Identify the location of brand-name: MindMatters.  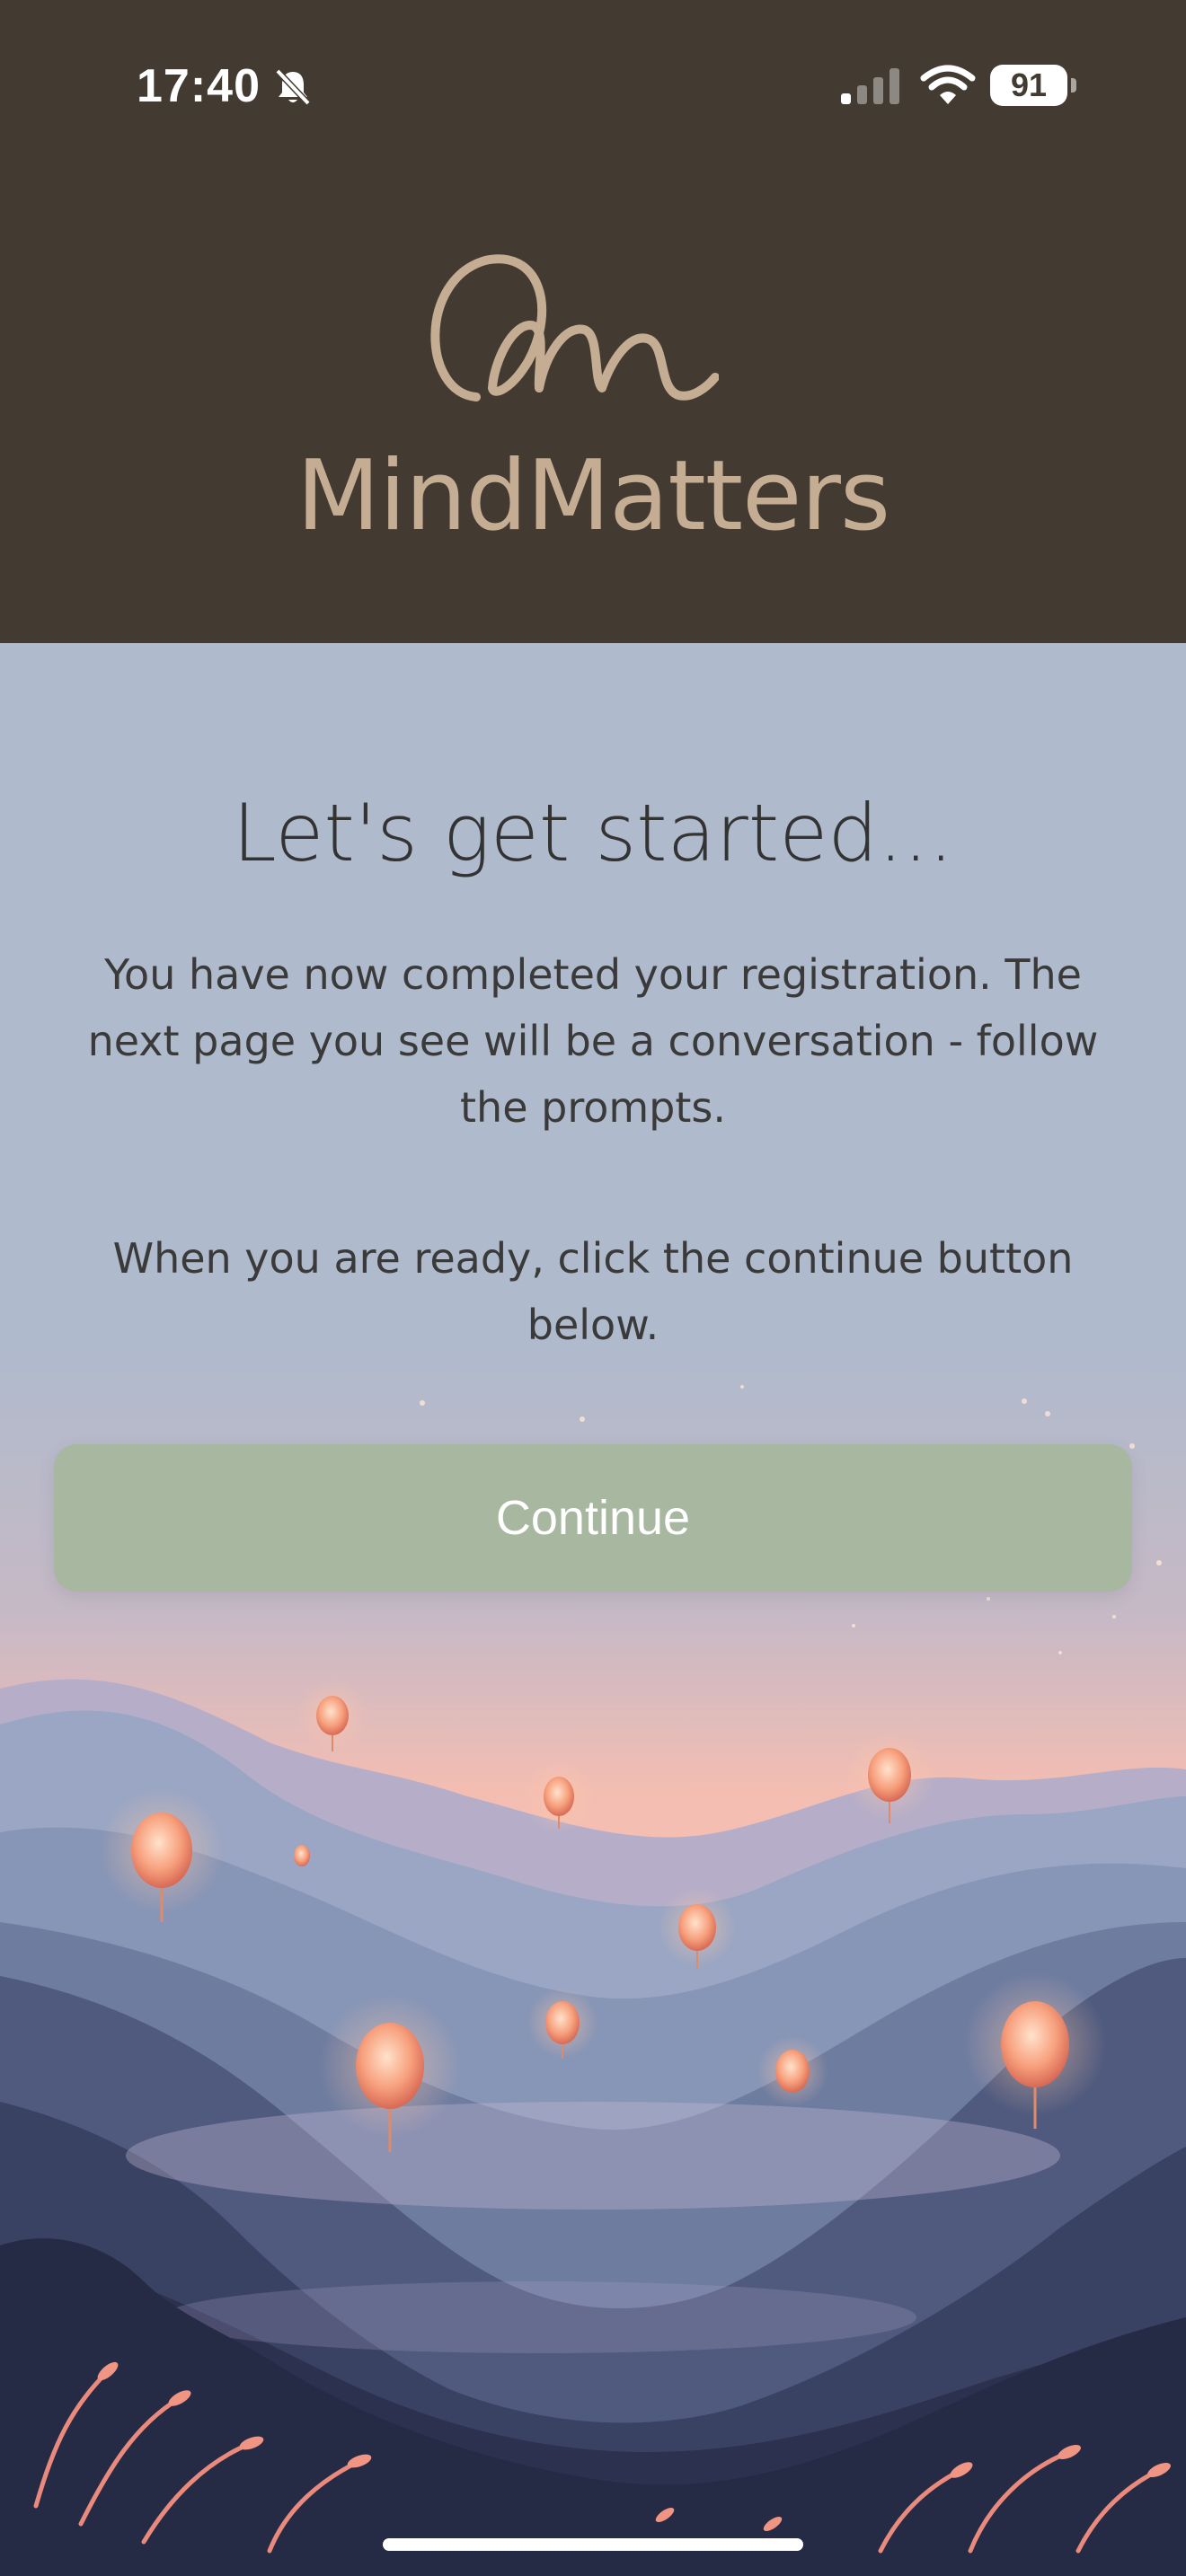
(593, 496).